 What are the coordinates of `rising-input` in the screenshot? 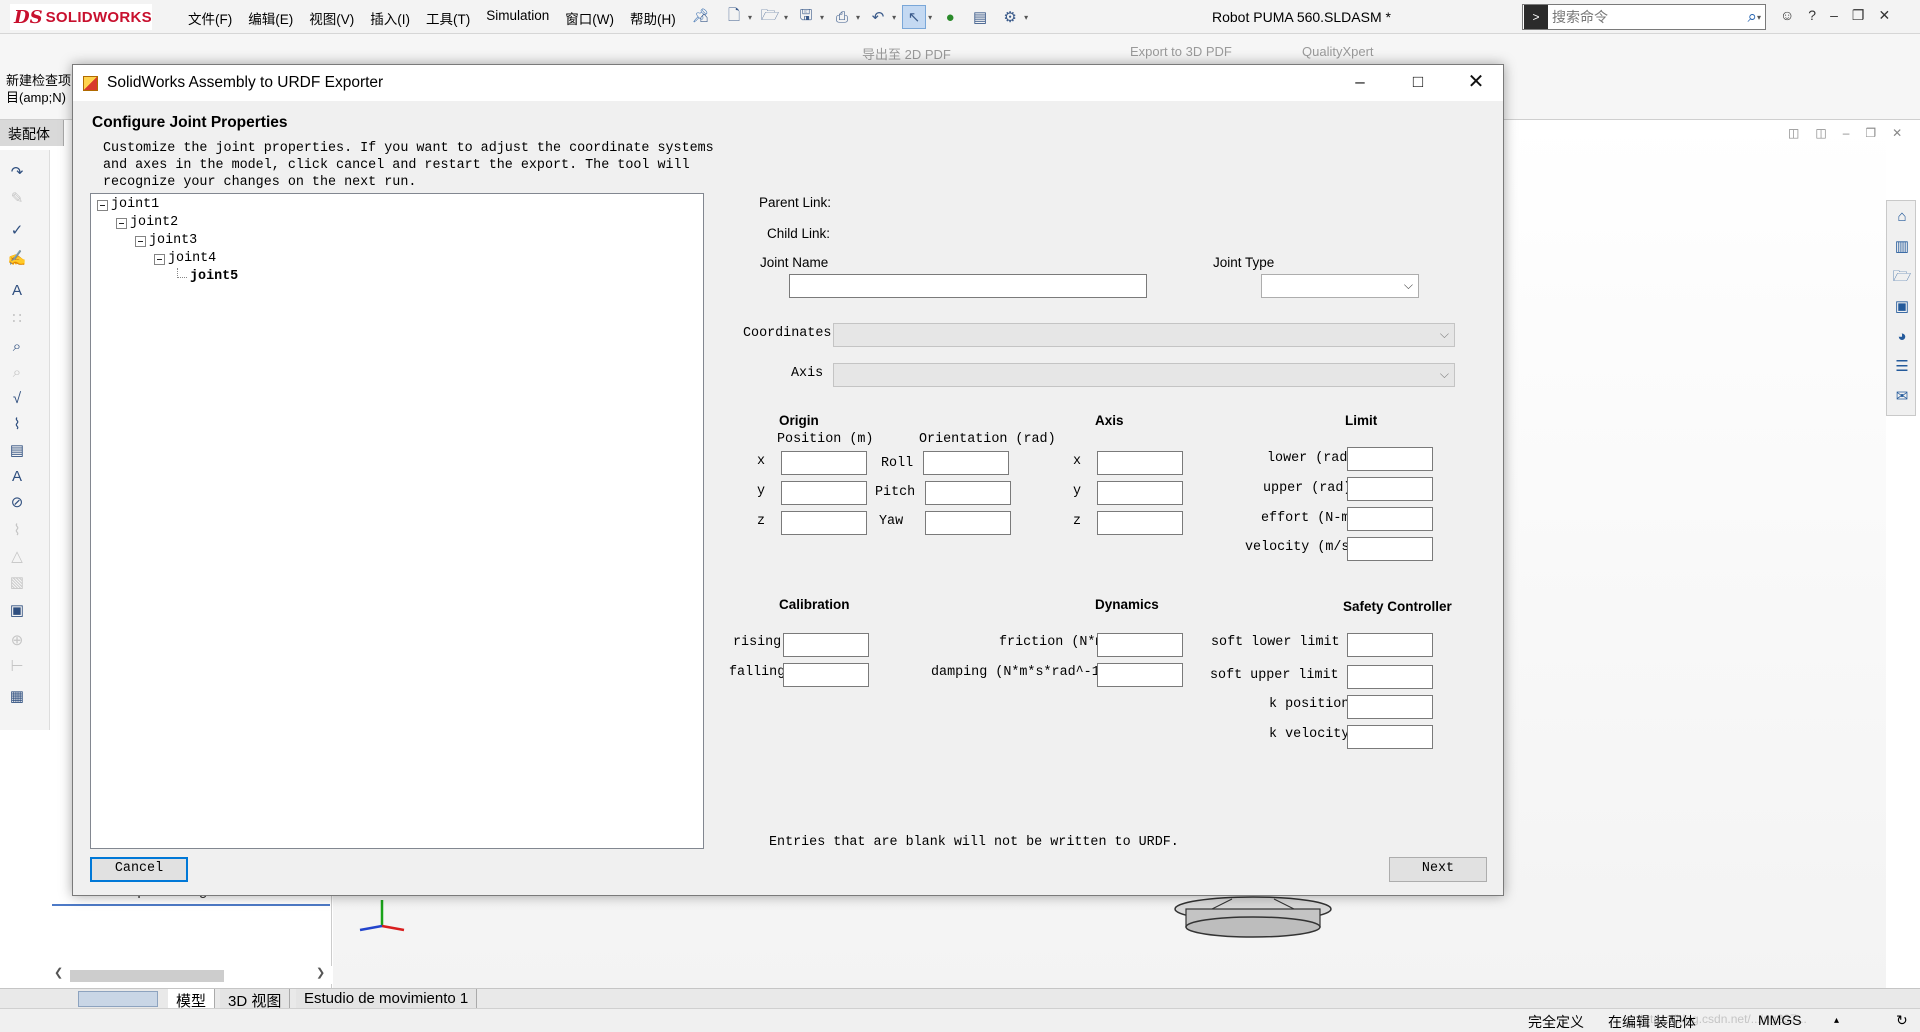 It's located at (826, 645).